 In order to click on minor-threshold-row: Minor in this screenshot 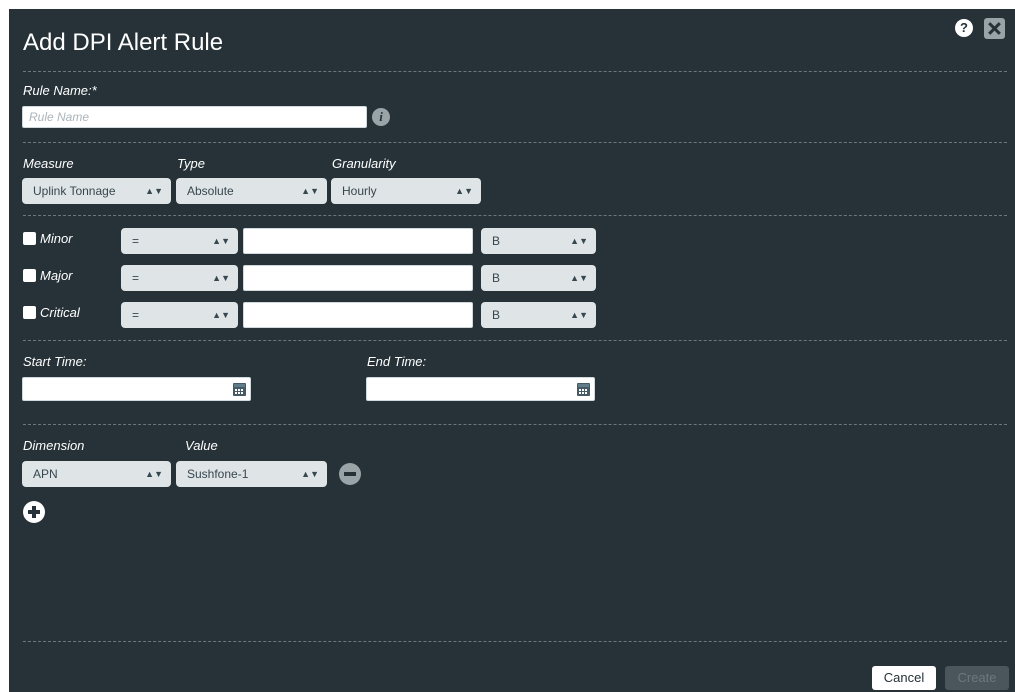, I will do `click(48, 238)`.